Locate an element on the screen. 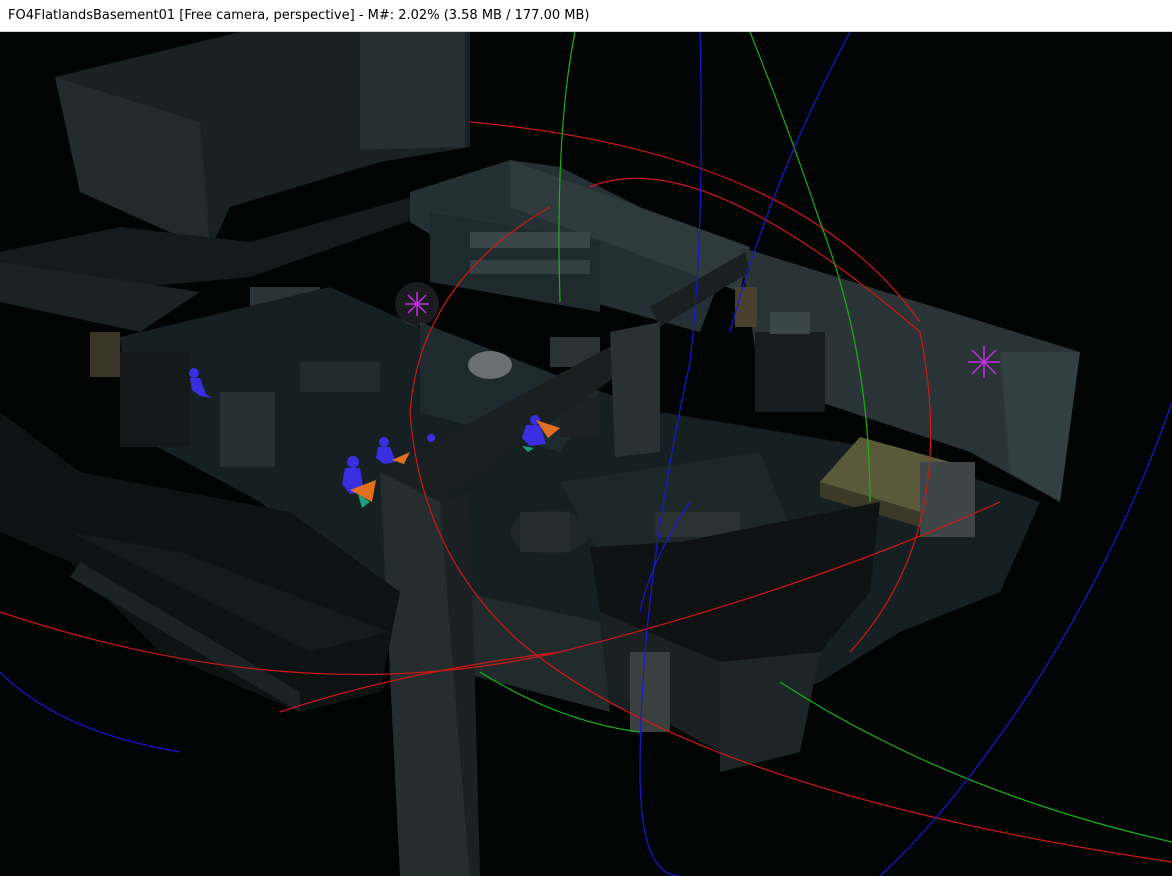  upper-floor-block is located at coordinates (235, 182).